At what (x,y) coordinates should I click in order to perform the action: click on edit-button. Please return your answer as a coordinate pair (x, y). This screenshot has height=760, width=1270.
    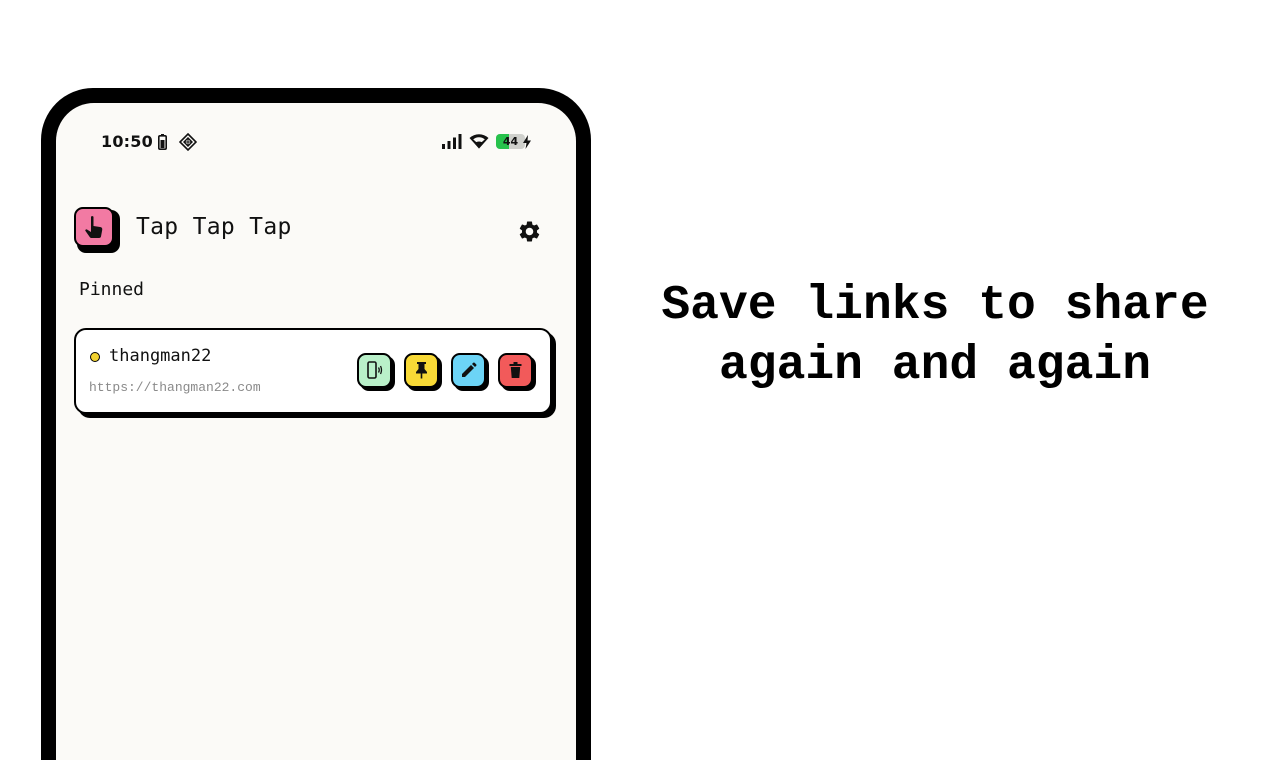
    Looking at the image, I should click on (470, 372).